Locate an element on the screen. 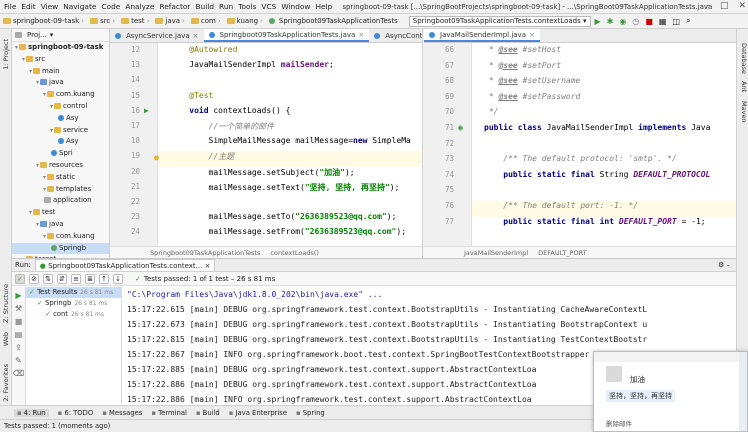 The height and width of the screenshot is (432, 748). tree-item: ▾ com.kuang is located at coordinates (60, 95).